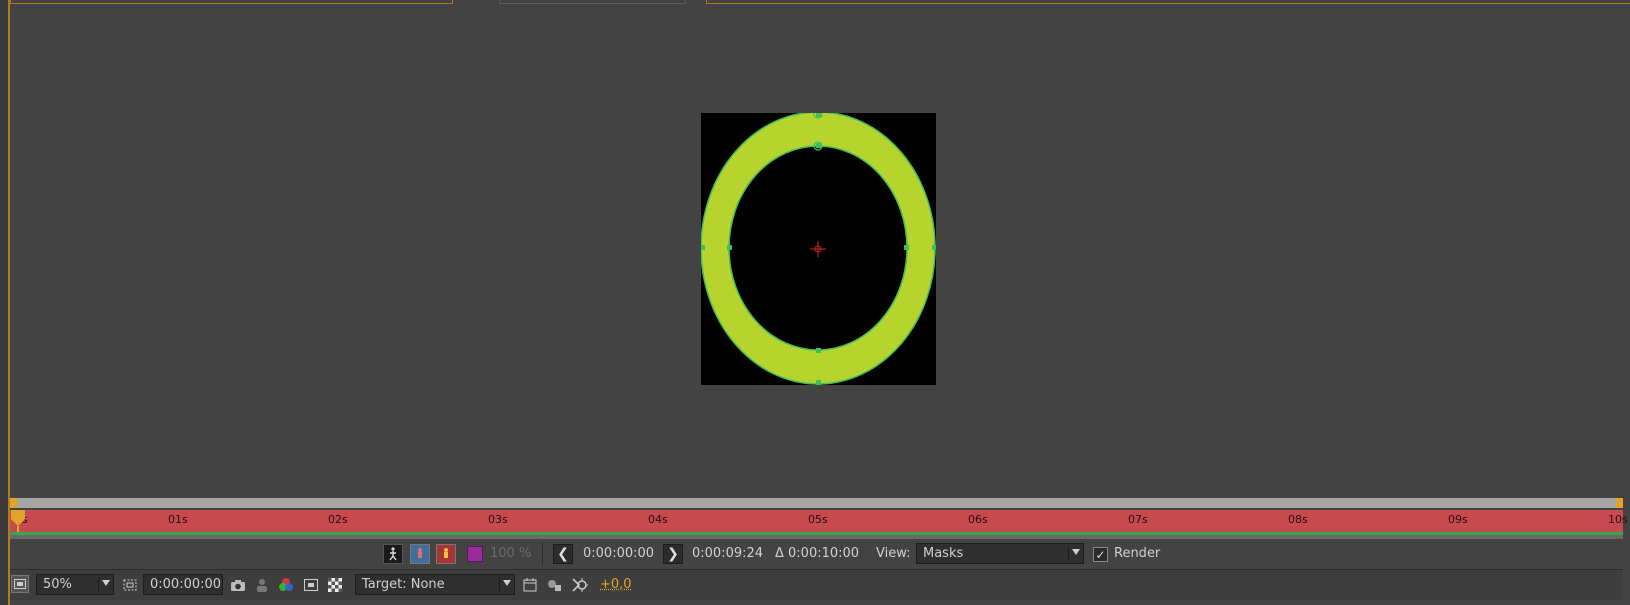 This screenshot has height=605, width=1630. I want to click on channel-rgb-icon, so click(286, 585).